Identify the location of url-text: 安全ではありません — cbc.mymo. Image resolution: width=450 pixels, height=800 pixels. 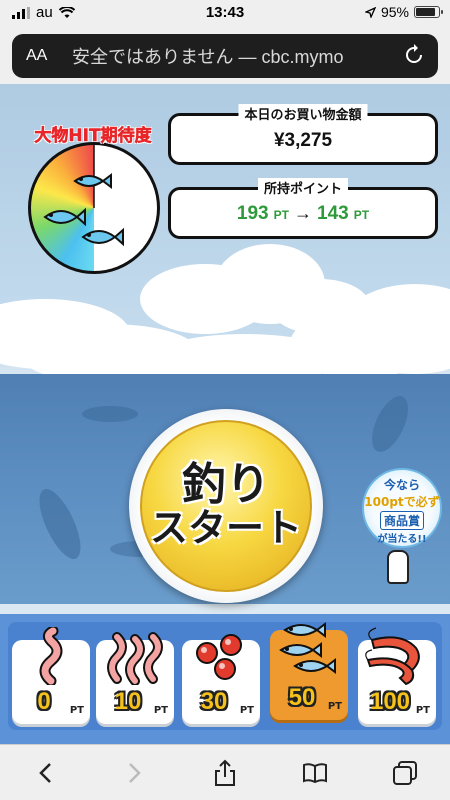
(237, 56).